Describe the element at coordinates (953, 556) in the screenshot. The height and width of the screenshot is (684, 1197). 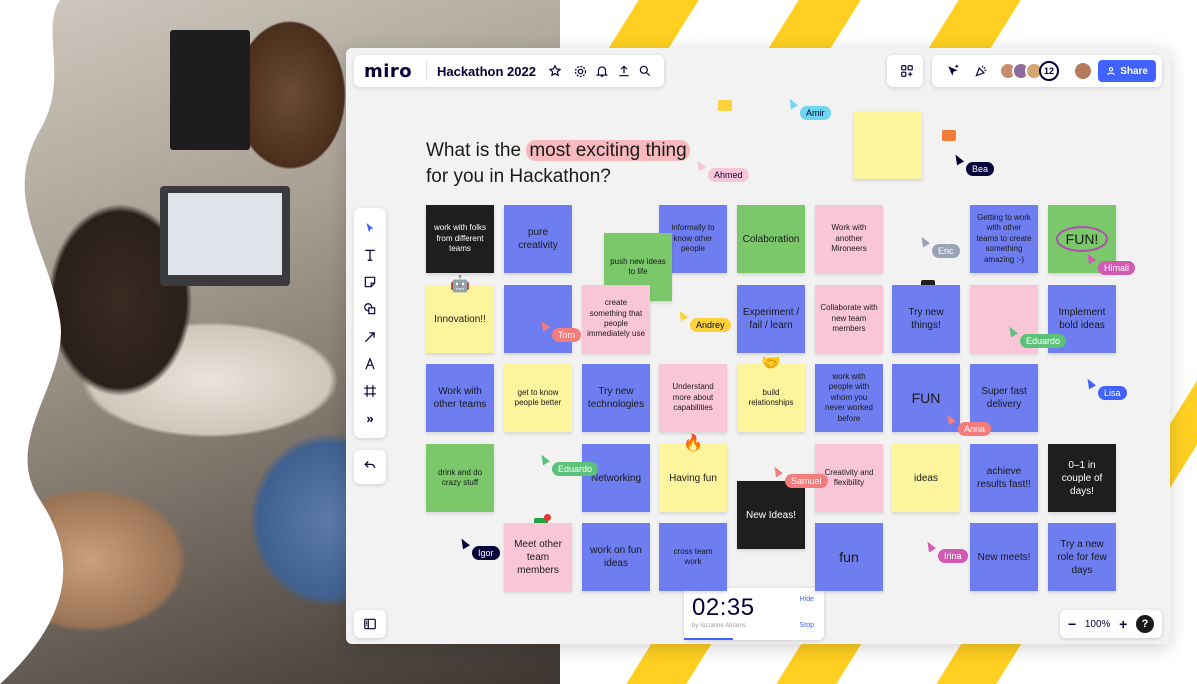
I see `cursor-name-label: Irina` at that location.